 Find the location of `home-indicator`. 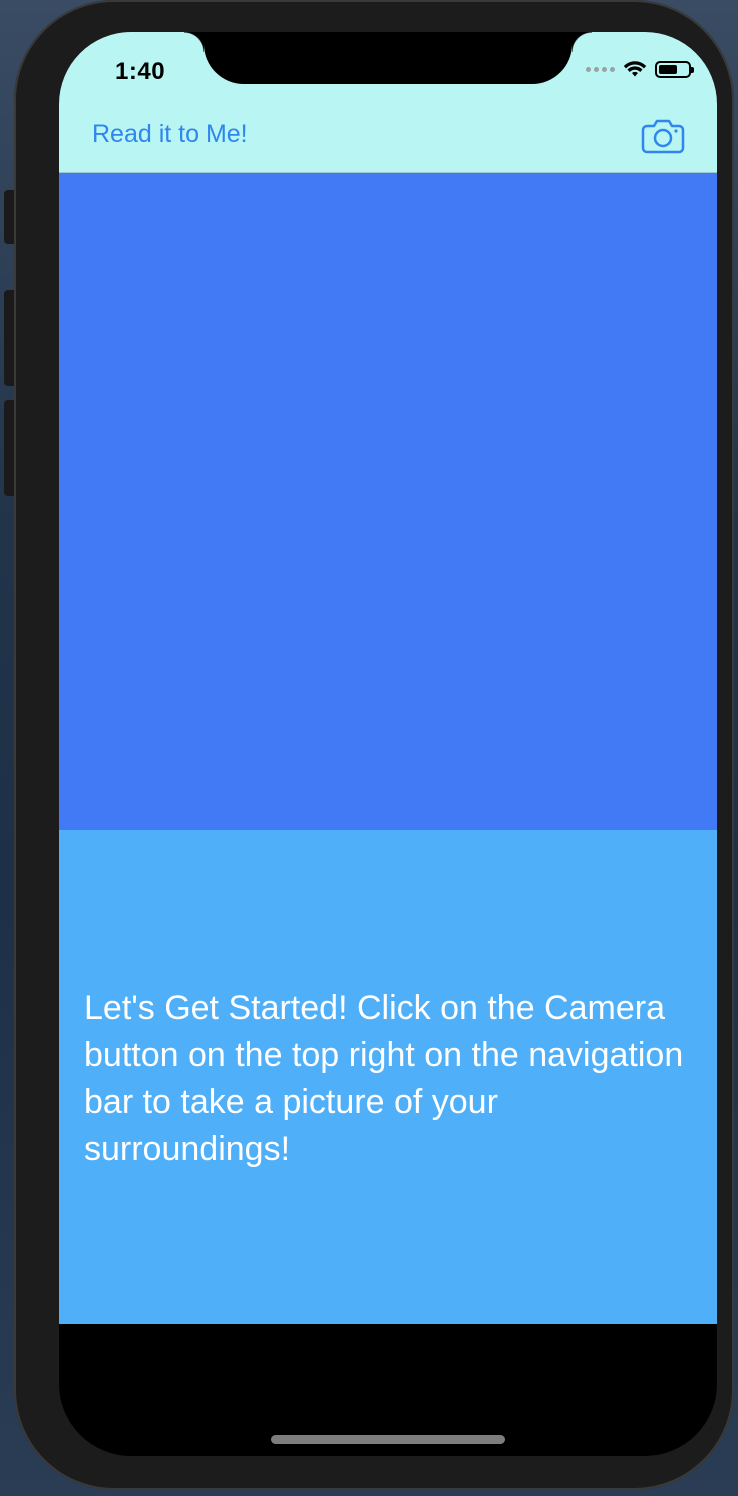

home-indicator is located at coordinates (388, 1439).